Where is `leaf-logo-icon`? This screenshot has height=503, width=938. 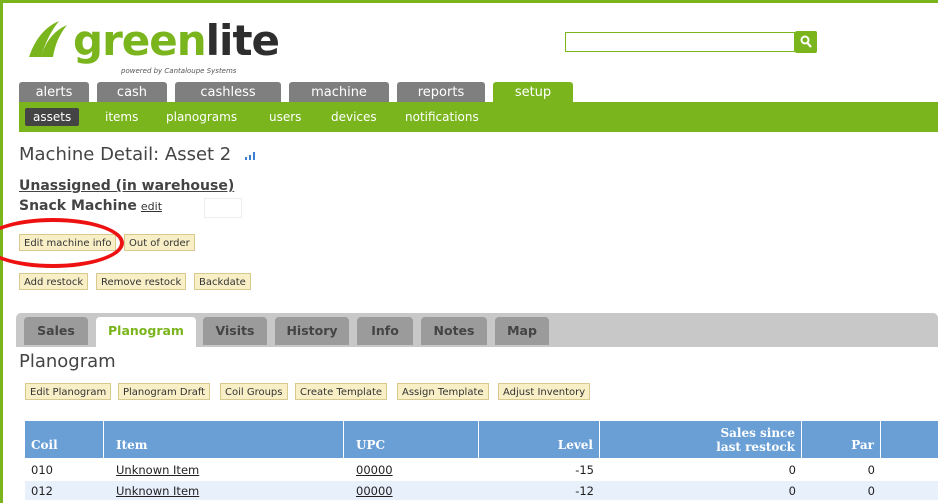
leaf-logo-icon is located at coordinates (48, 39).